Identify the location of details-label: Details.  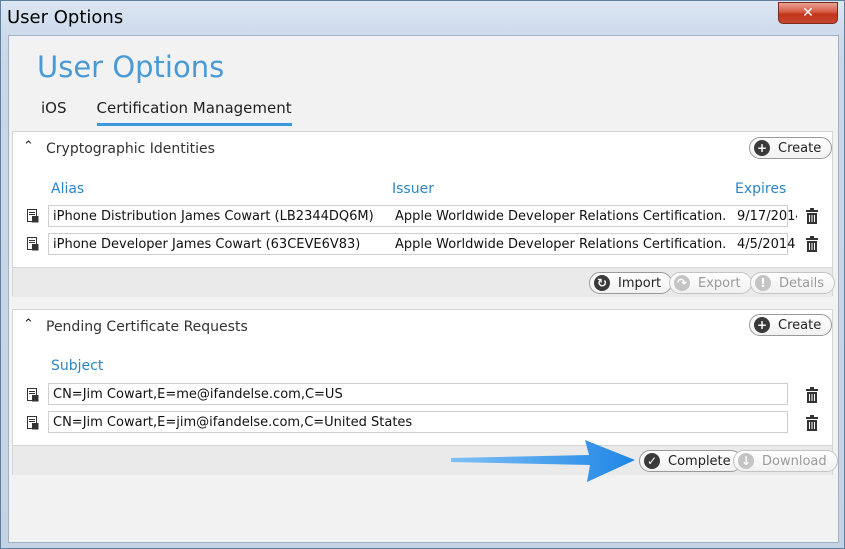
(802, 283).